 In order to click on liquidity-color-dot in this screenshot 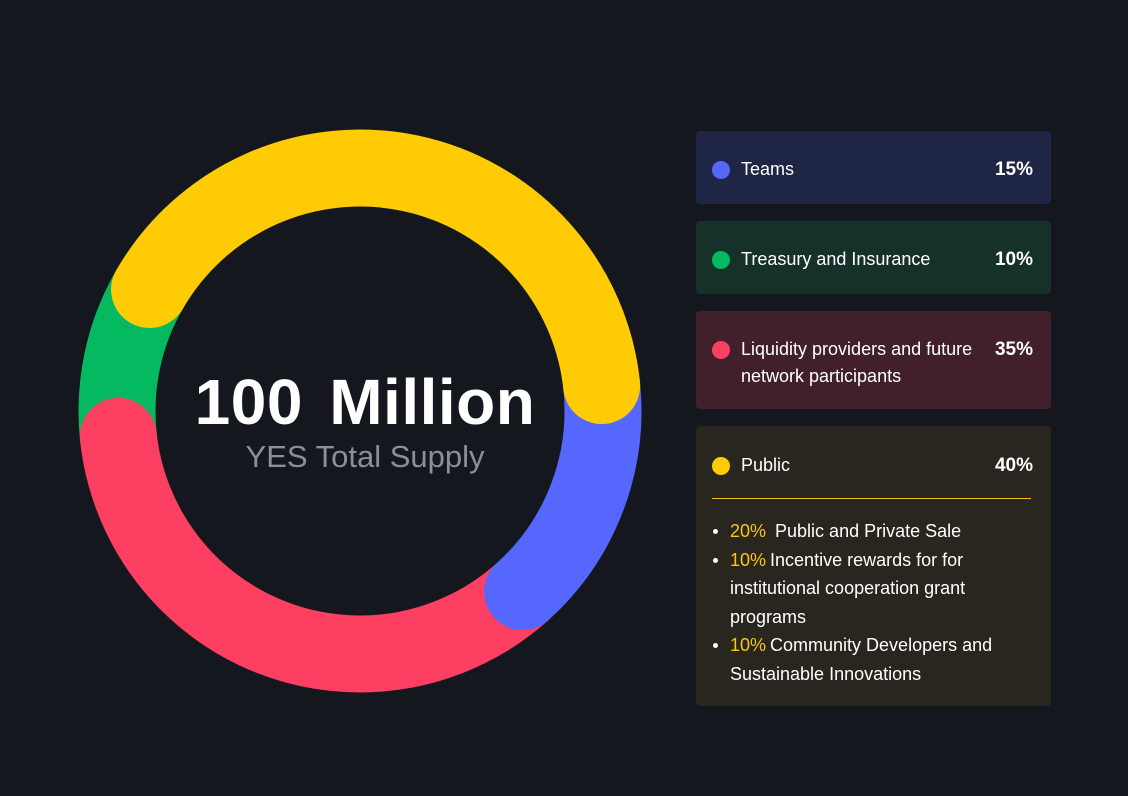, I will do `click(721, 350)`.